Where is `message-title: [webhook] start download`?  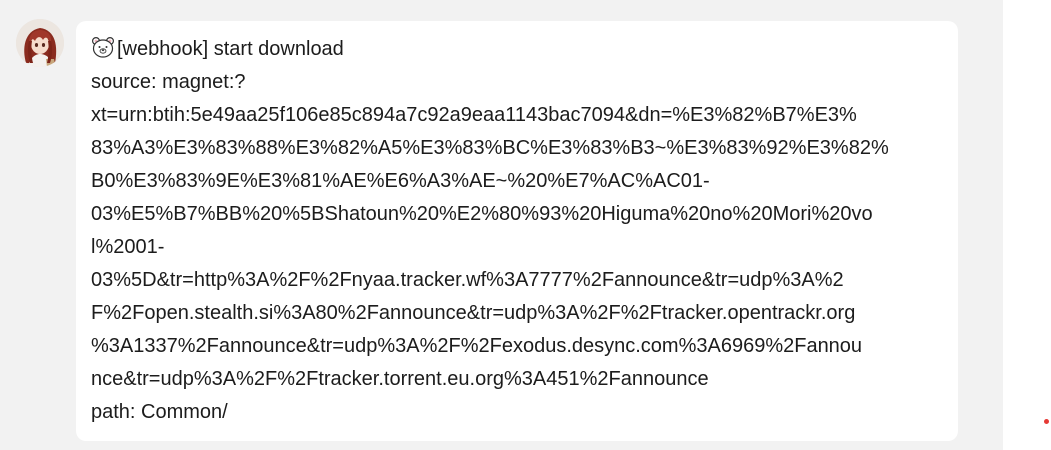
message-title: [webhook] start download is located at coordinates (230, 49).